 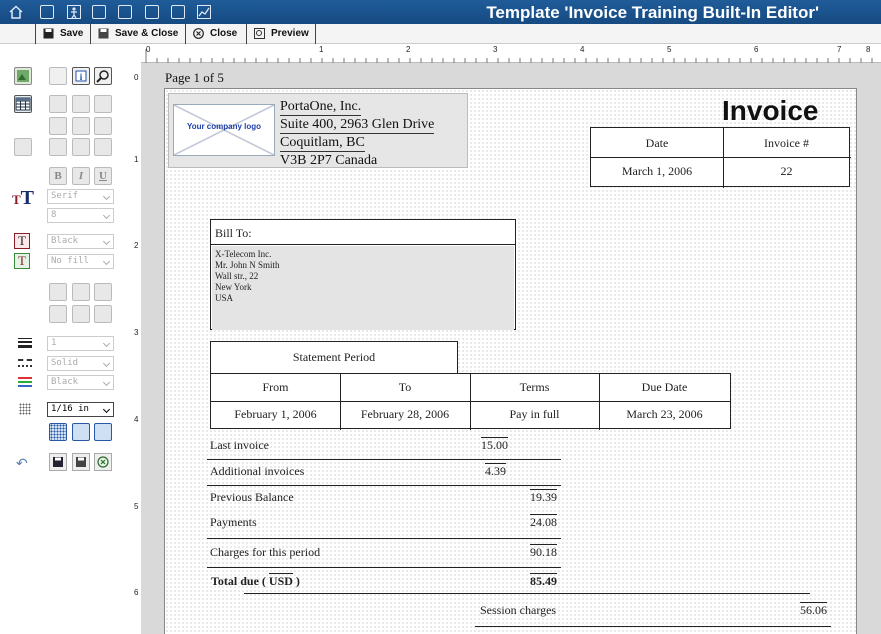 What do you see at coordinates (81, 432) in the screenshot?
I see `snap-to-grid-toggle` at bounding box center [81, 432].